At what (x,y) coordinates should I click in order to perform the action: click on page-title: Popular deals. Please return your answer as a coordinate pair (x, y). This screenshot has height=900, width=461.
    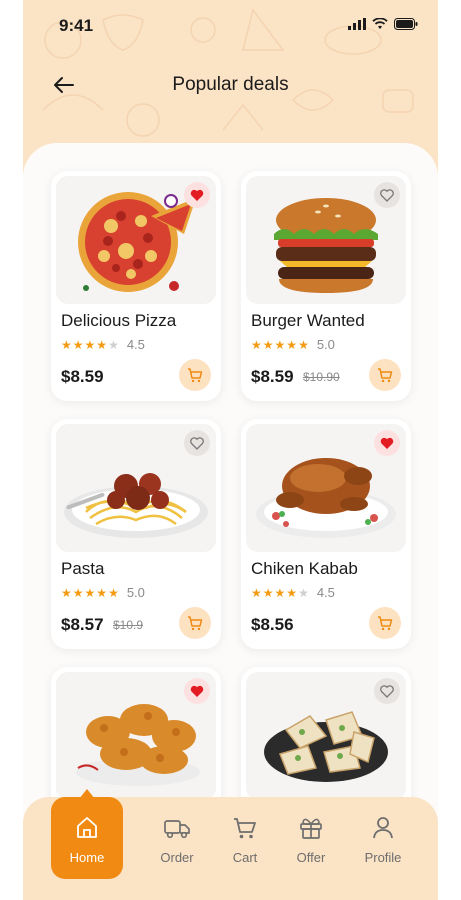
    Looking at the image, I should click on (230, 84).